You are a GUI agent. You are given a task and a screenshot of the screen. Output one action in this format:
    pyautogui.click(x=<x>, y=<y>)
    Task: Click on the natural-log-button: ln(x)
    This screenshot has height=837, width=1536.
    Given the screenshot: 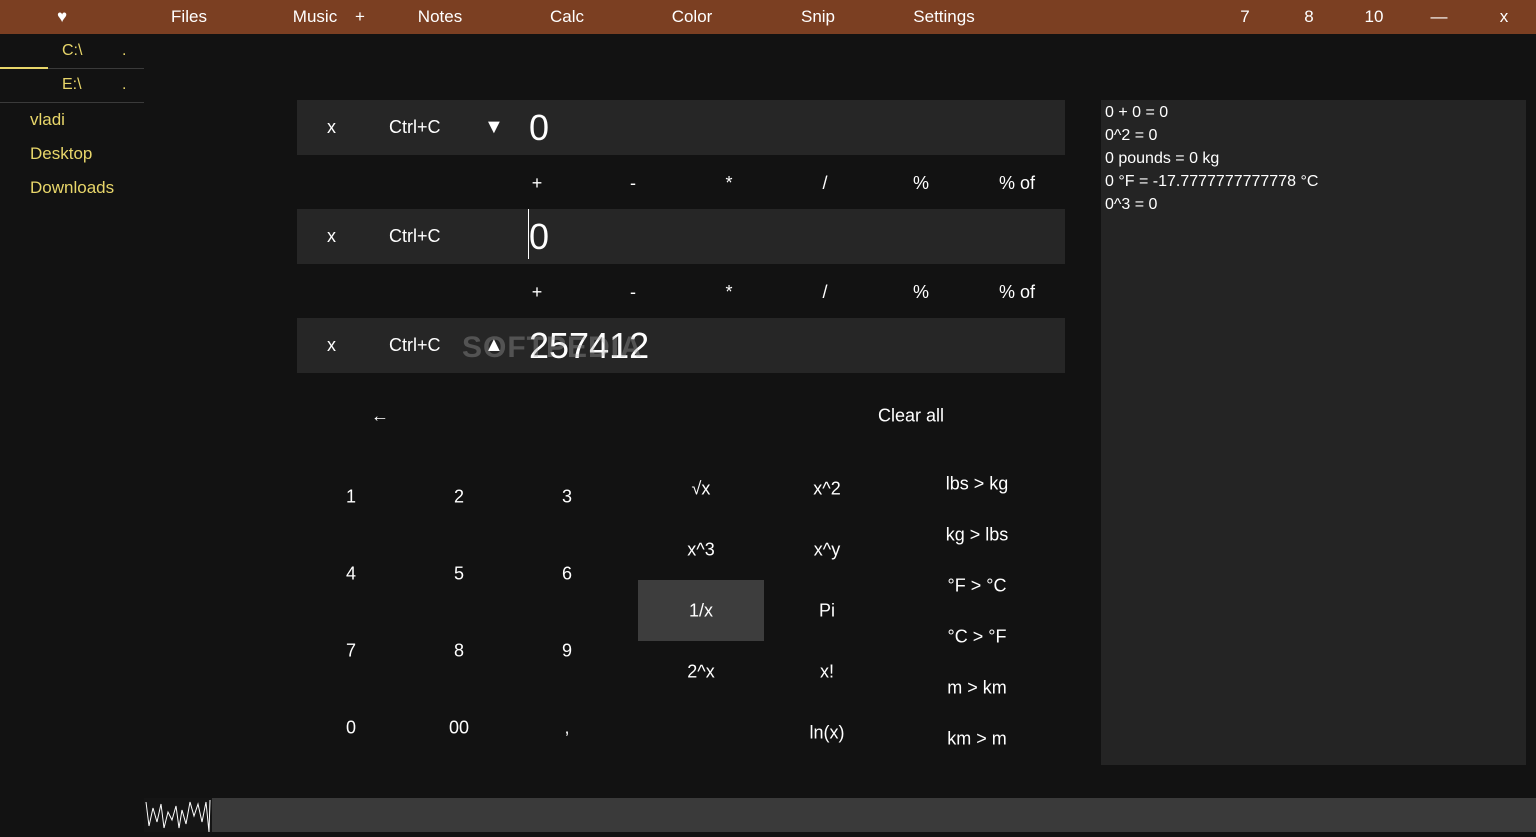 What is the action you would take?
    pyautogui.click(x=827, y=733)
    